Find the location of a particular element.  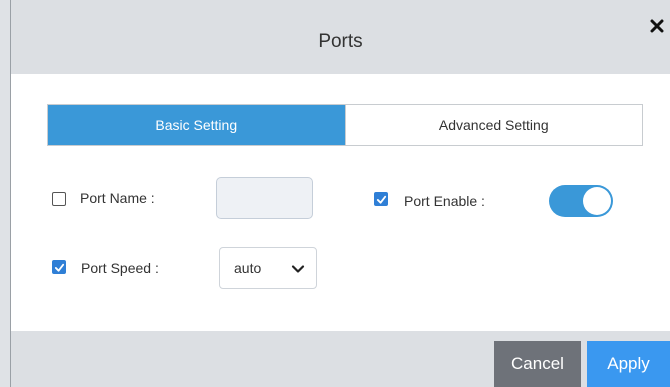

chevron-down-icon is located at coordinates (298, 269).